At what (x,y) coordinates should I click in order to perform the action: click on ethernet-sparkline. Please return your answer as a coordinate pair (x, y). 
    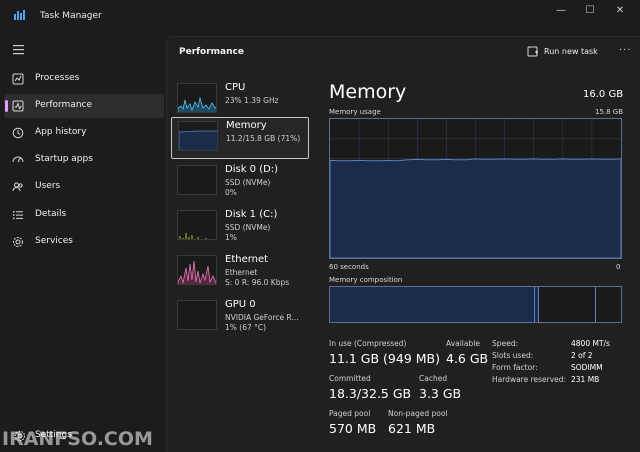
    Looking at the image, I should click on (197, 272).